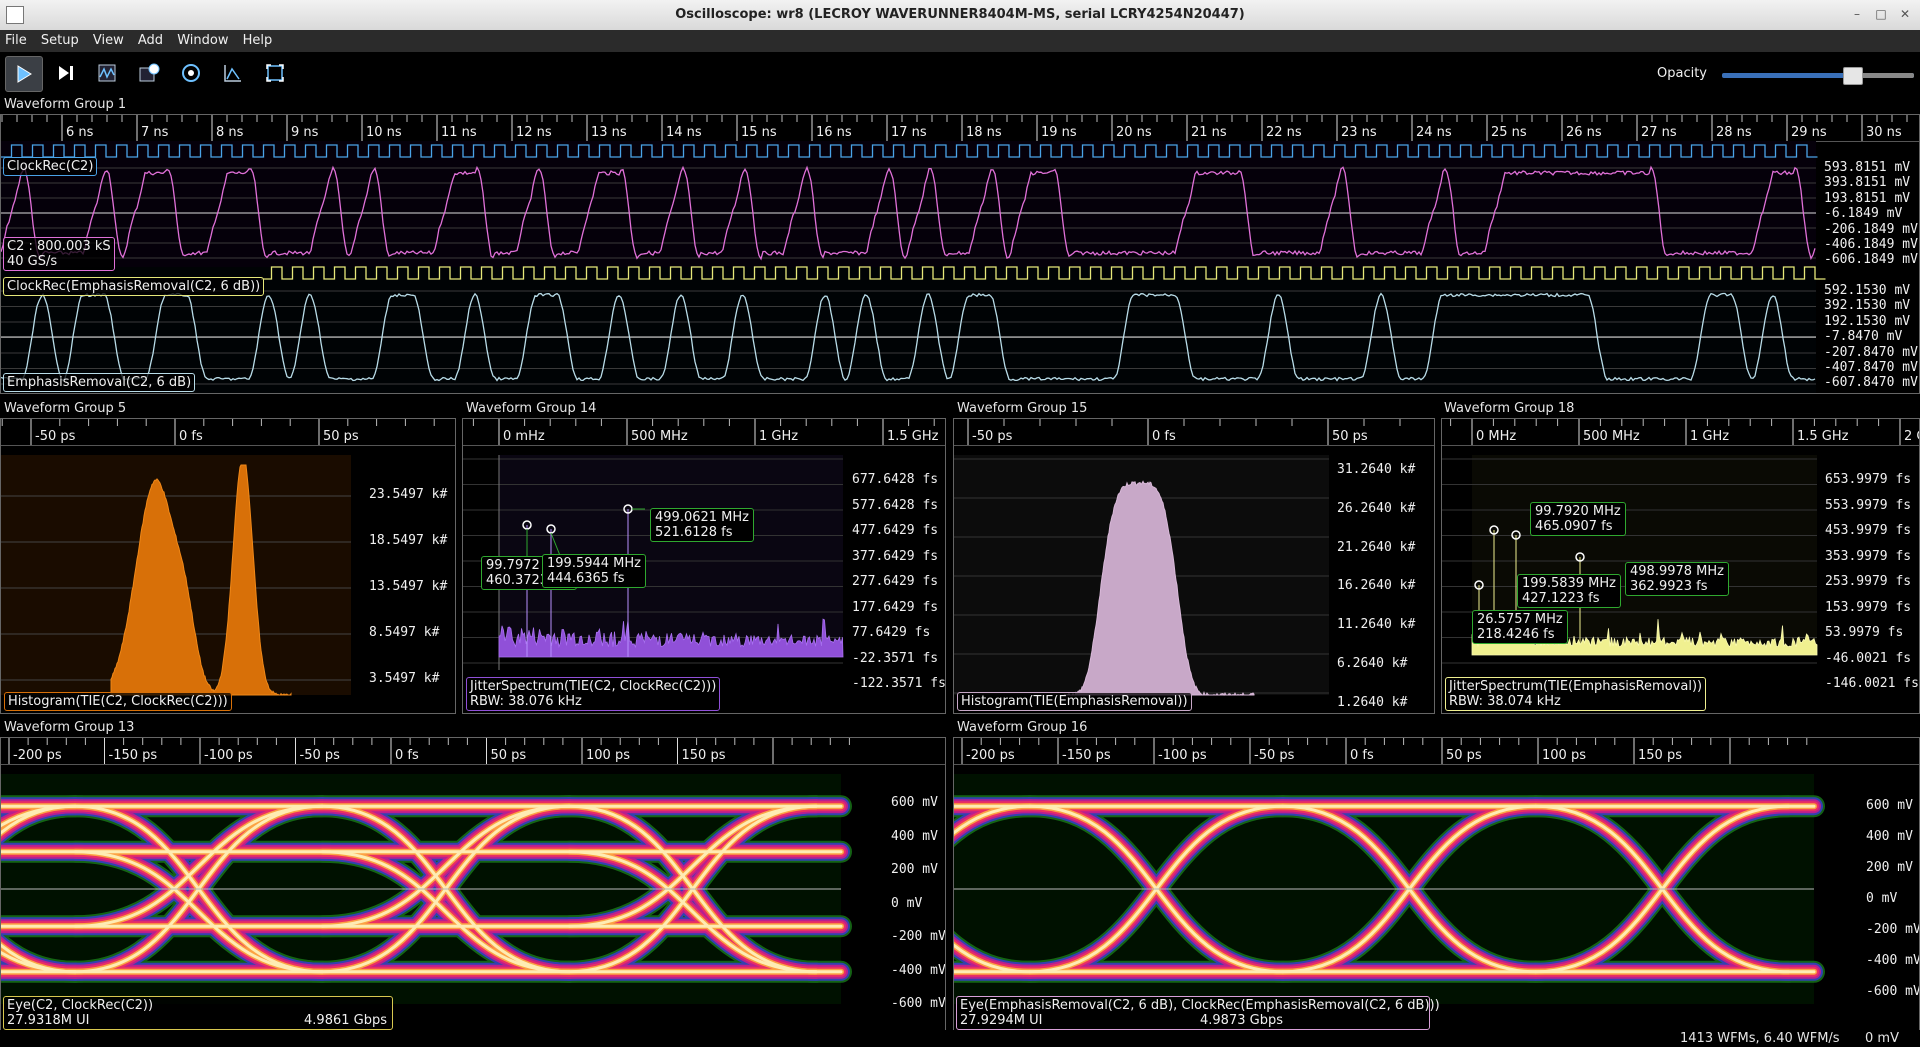 The width and height of the screenshot is (1920, 1047). What do you see at coordinates (1505, 701) in the screenshot?
I see `jitter-spectrum-emphasis-rbw: RBW: 38.074 kHz` at bounding box center [1505, 701].